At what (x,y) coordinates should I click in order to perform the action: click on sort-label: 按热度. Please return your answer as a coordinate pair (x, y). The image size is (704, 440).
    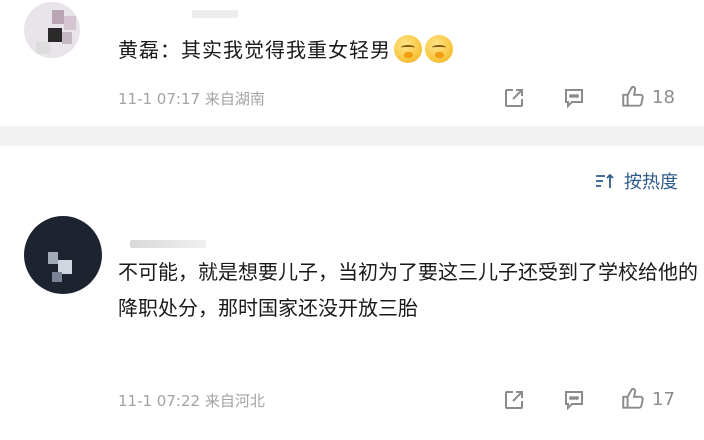
    Looking at the image, I should click on (651, 182).